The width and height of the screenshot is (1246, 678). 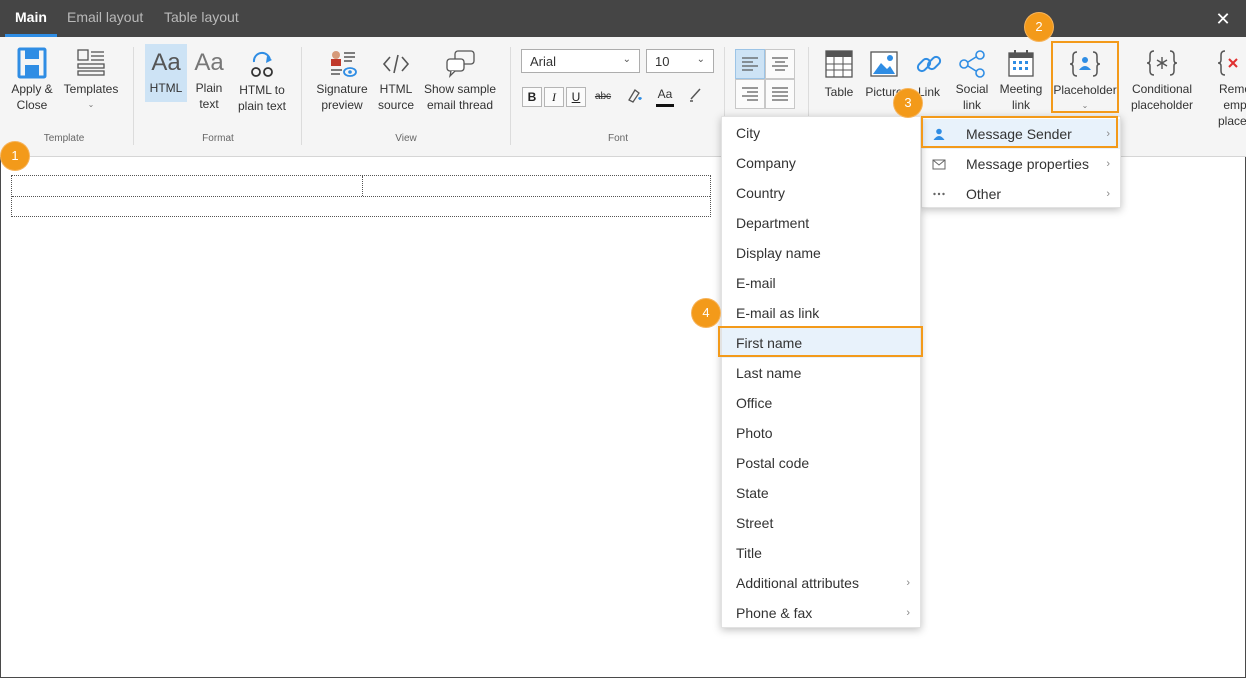 I want to click on font-color-bar, so click(x=665, y=105).